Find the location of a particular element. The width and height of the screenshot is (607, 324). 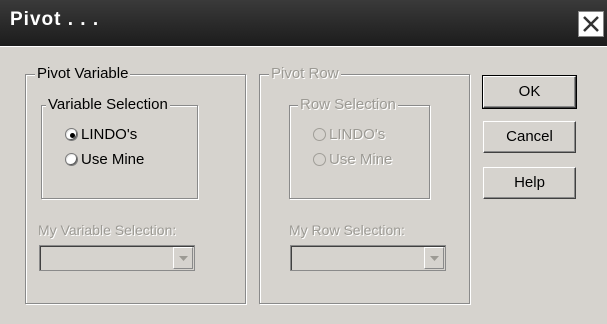

row-radio-lindos-label: LINDO's is located at coordinates (357, 134).